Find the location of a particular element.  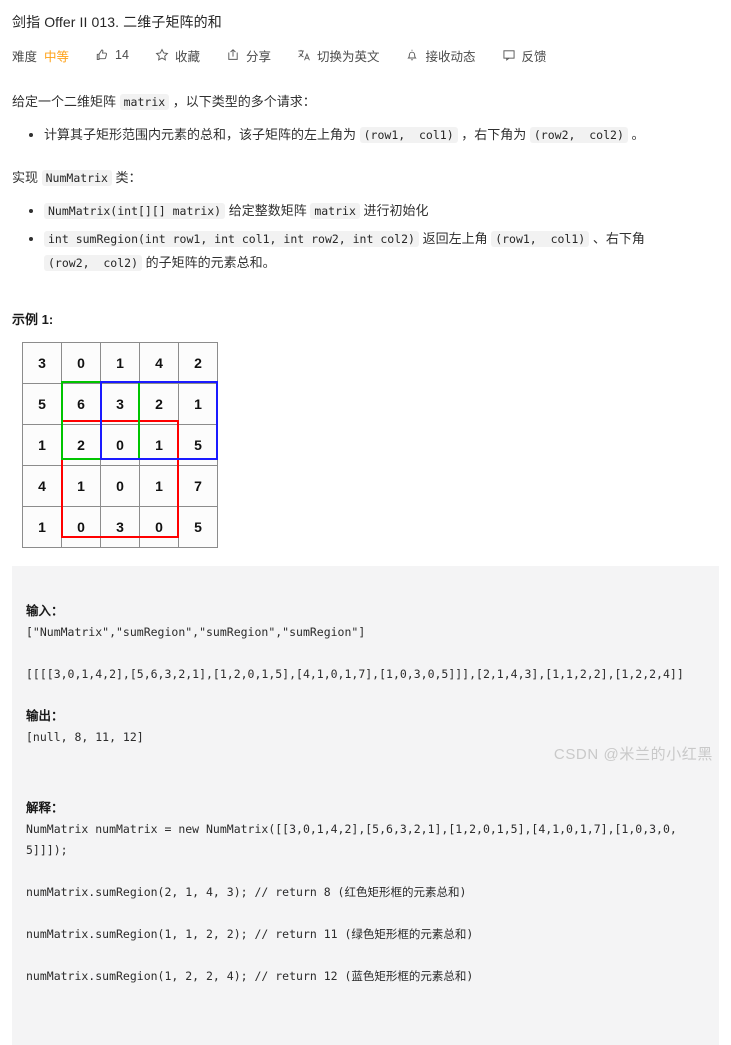

like-count: 14 is located at coordinates (122, 55).